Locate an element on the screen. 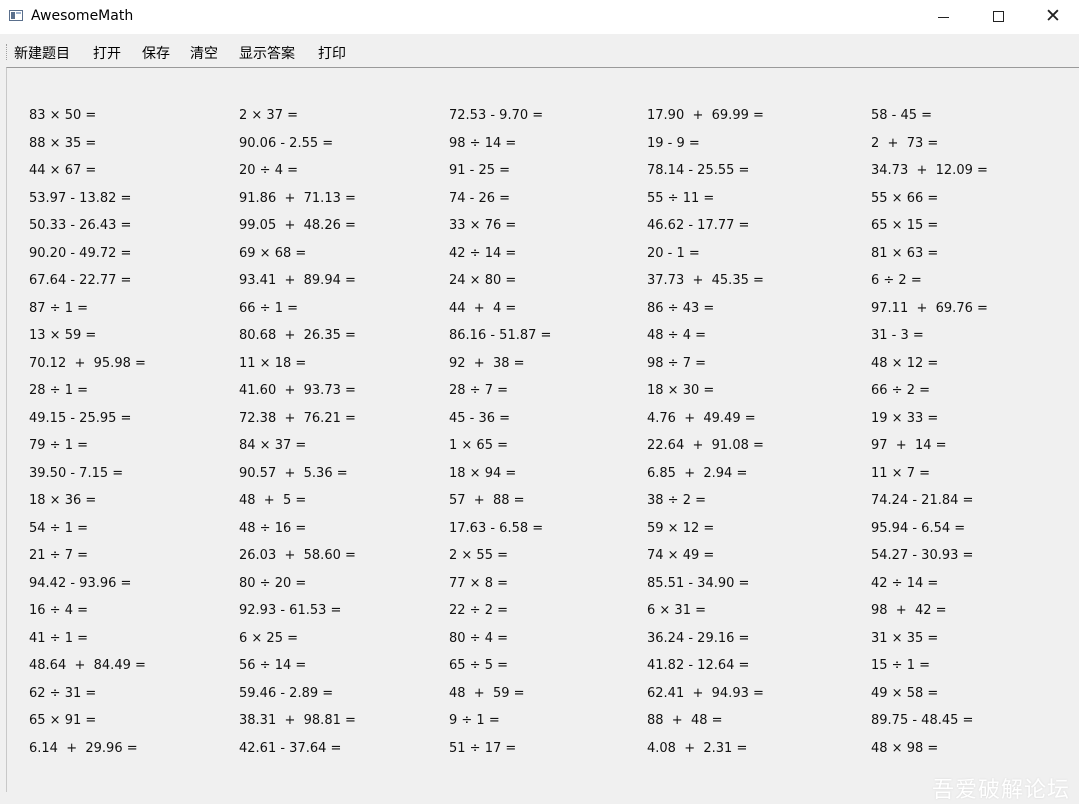 The width and height of the screenshot is (1079, 804). problem-item: 18 × 36 = is located at coordinates (63, 500).